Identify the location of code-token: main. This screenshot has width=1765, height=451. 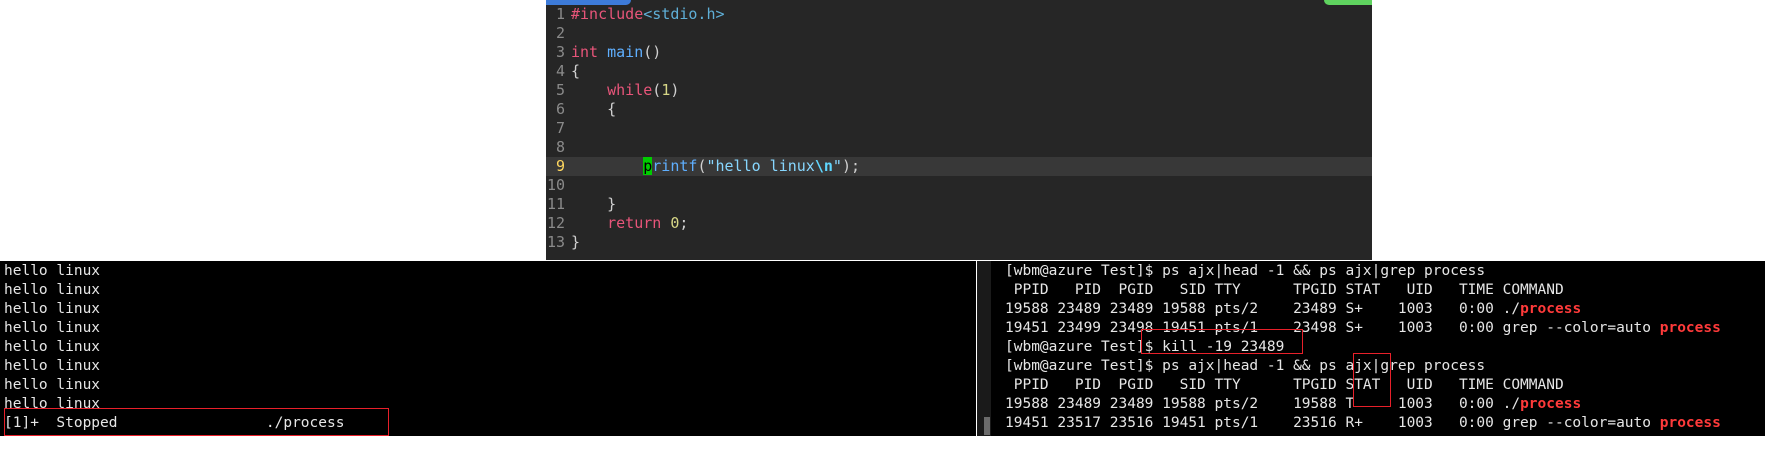
(625, 52).